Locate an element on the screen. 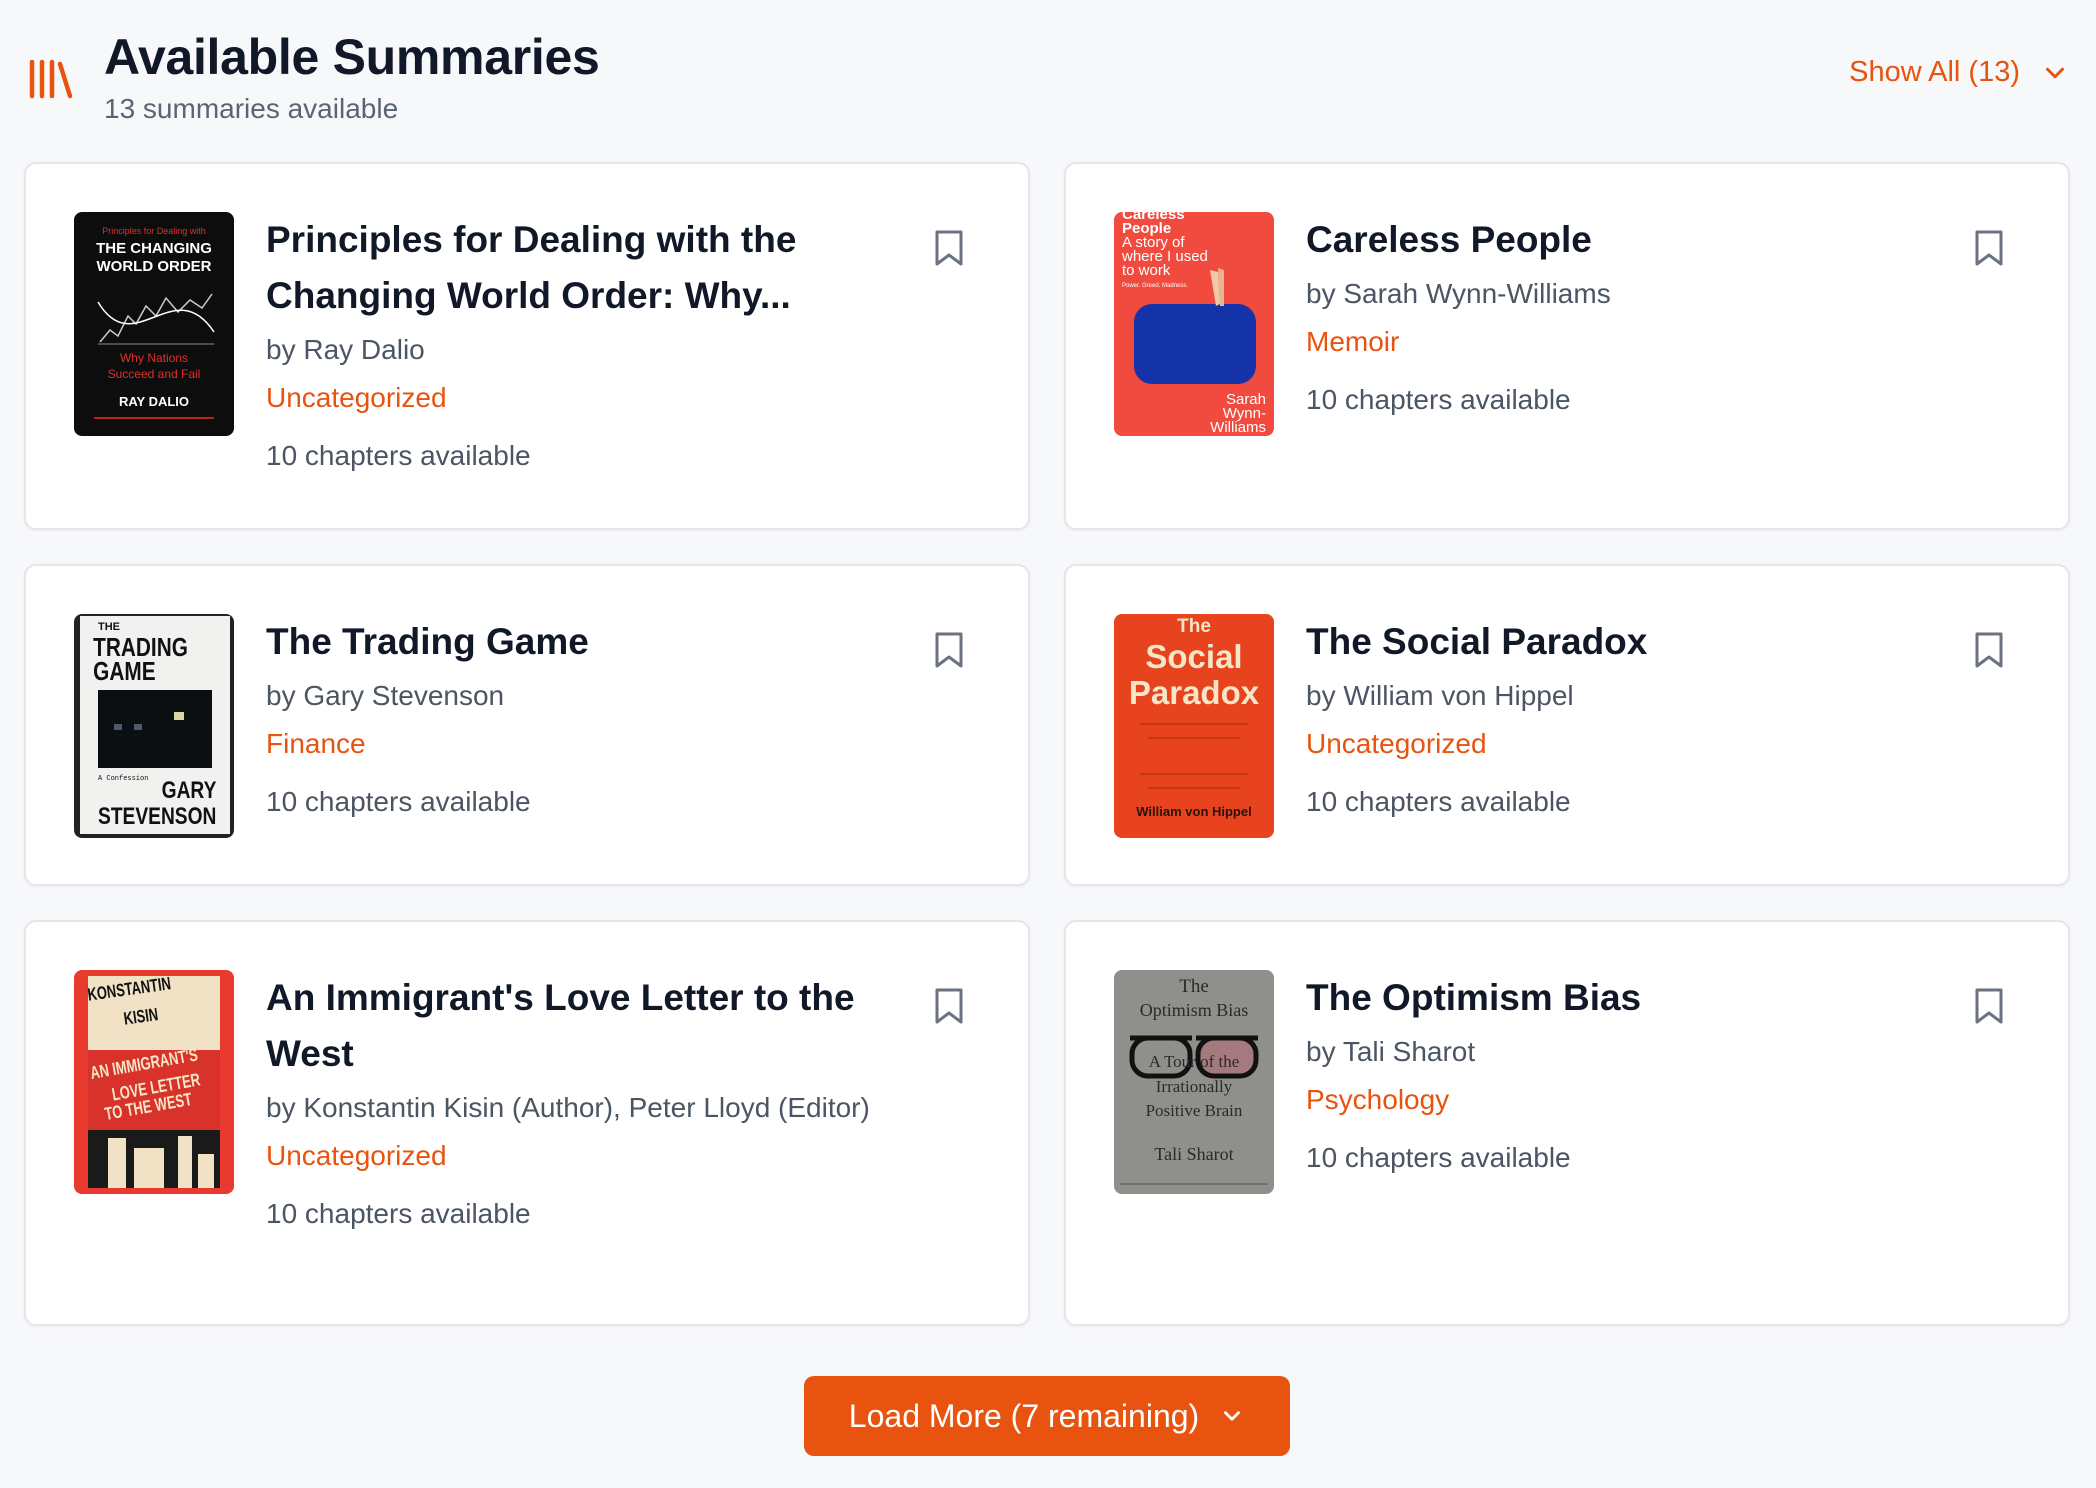 The image size is (2096, 1488). book-author: by Tali Sharot is located at coordinates (1391, 1051).